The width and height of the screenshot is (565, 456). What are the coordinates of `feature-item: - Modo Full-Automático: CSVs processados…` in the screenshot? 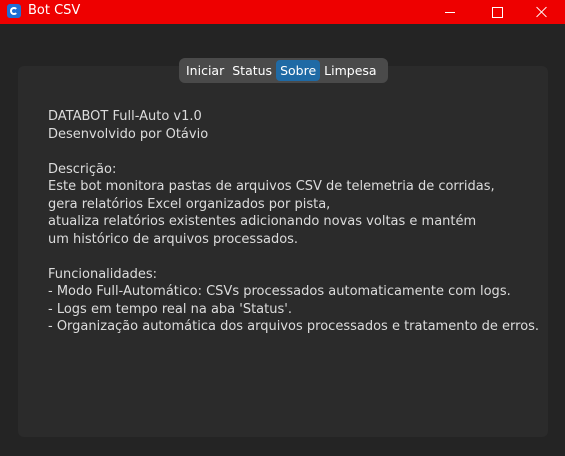 It's located at (279, 291).